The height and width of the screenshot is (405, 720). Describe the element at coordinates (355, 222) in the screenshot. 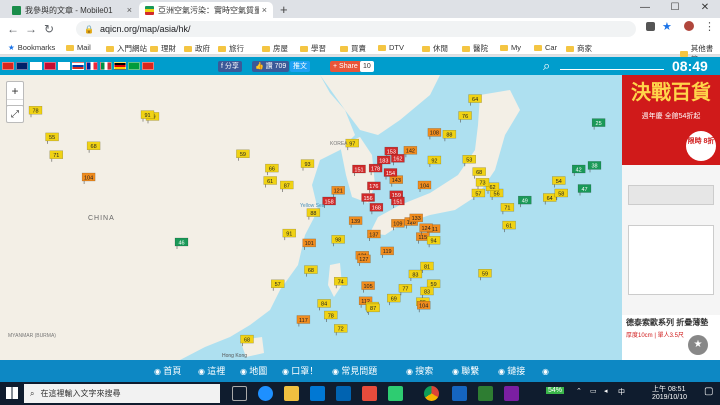

I see `aqi-station-marker: 139` at that location.